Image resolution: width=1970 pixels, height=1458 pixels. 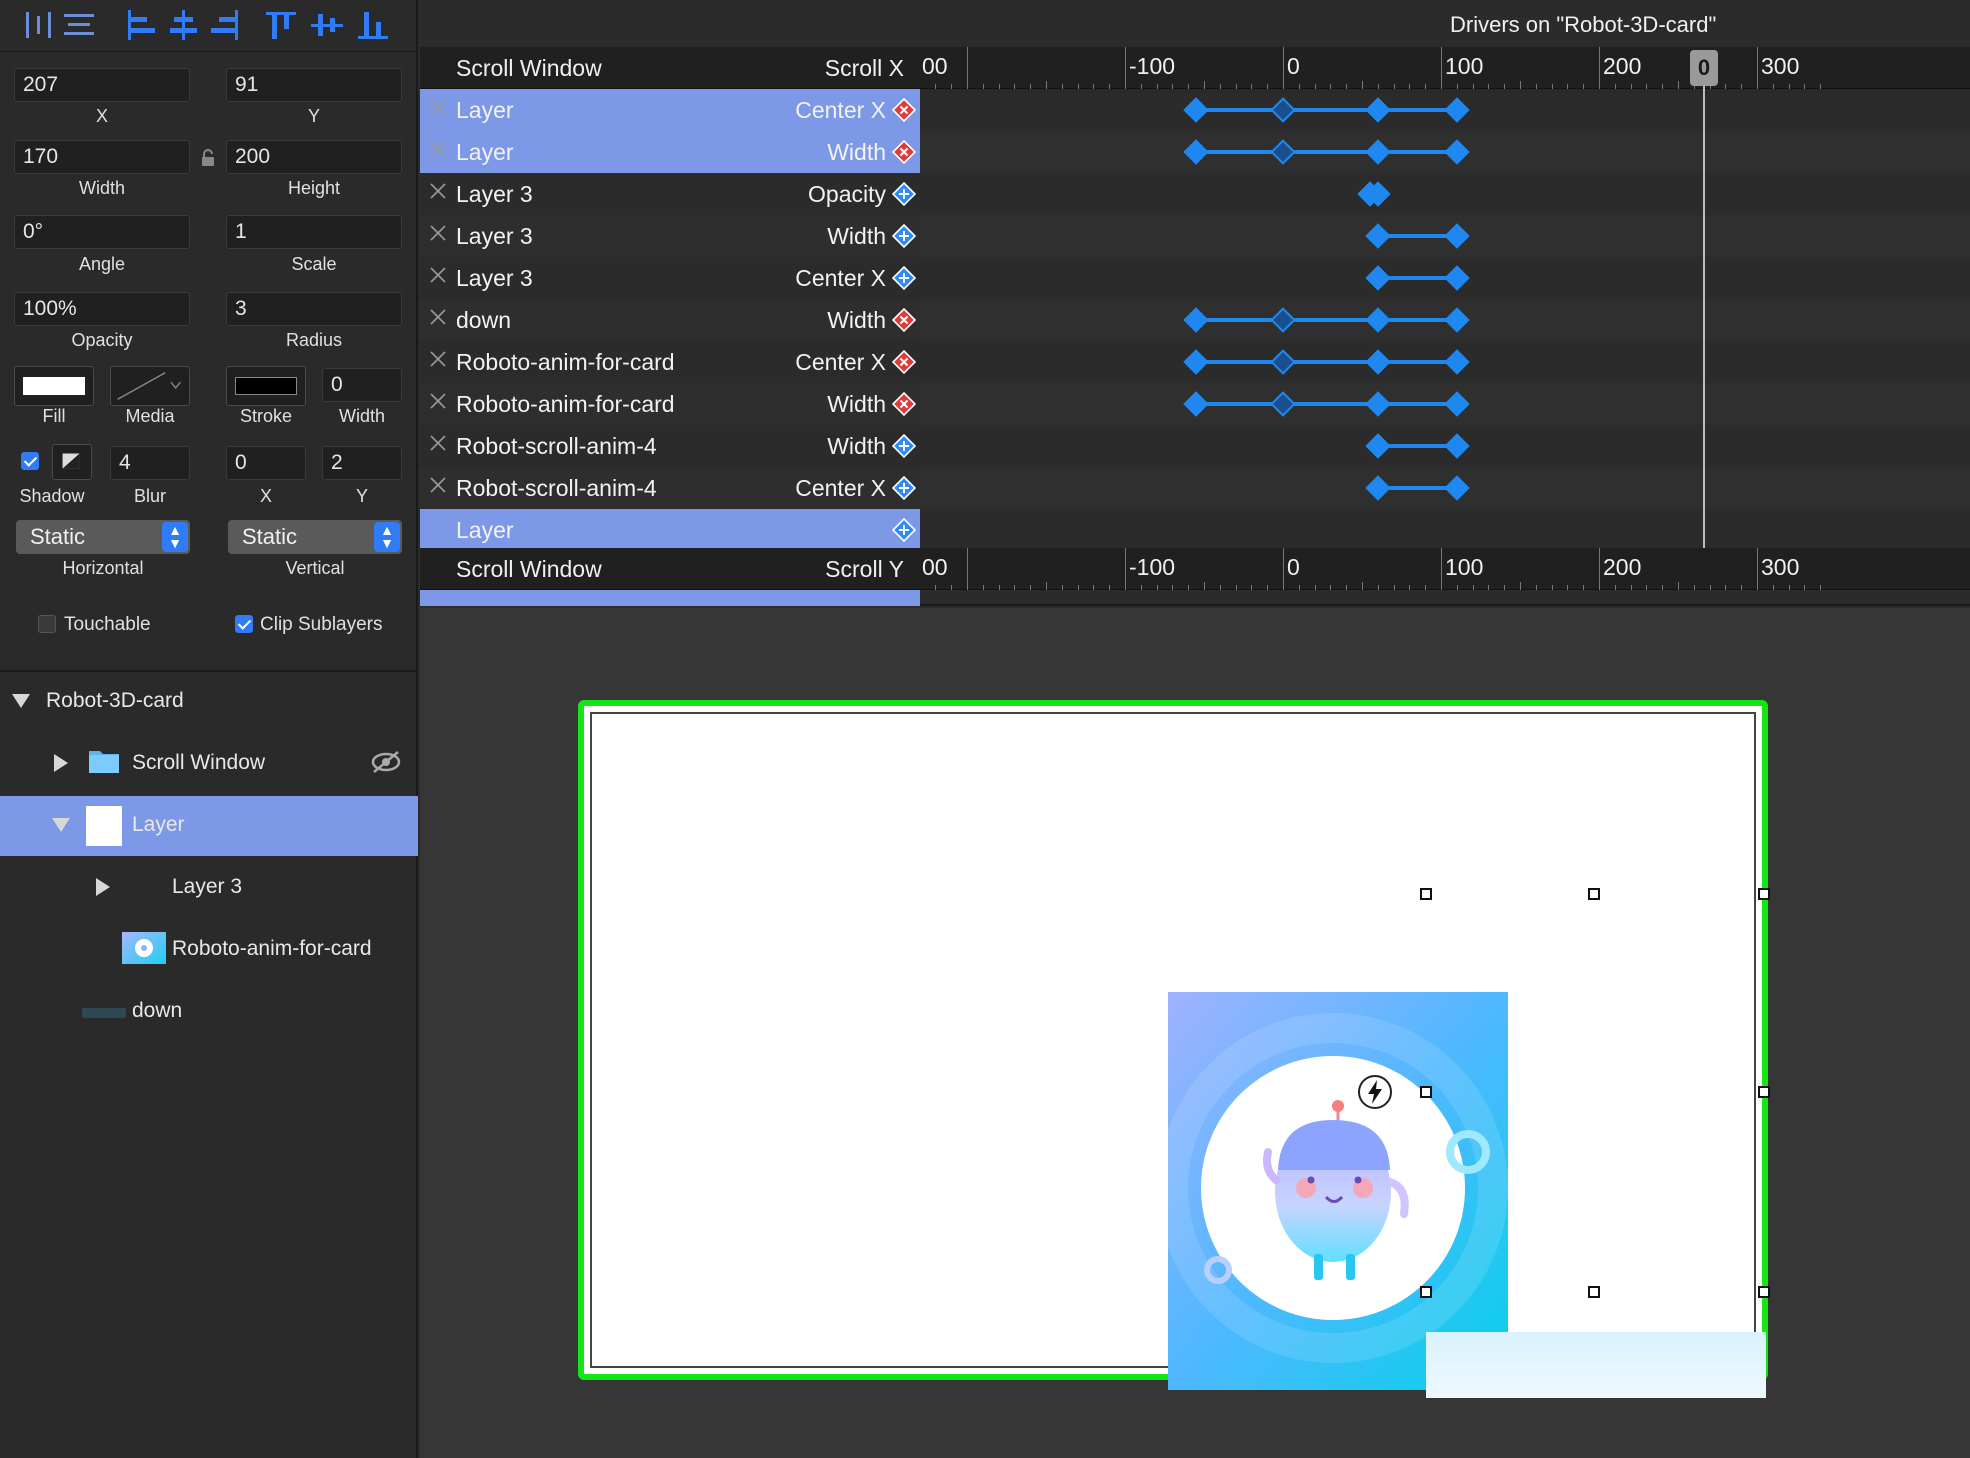 What do you see at coordinates (39, 25) in the screenshot?
I see `distribute-horizontal-icon` at bounding box center [39, 25].